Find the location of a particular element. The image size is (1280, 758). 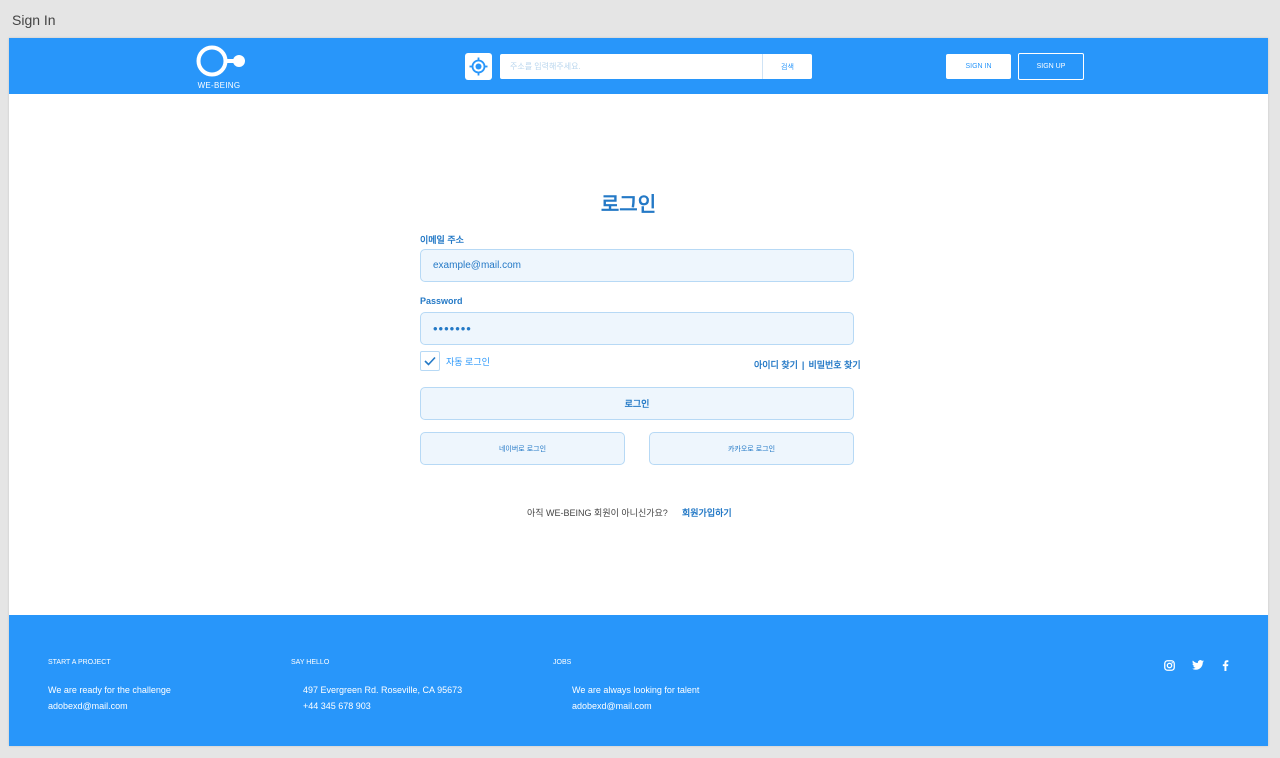

password-label: Password is located at coordinates (441, 301).